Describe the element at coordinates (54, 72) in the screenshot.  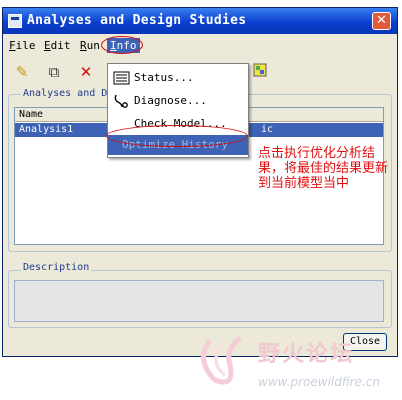
I see `copy-icon: ⧉` at that location.